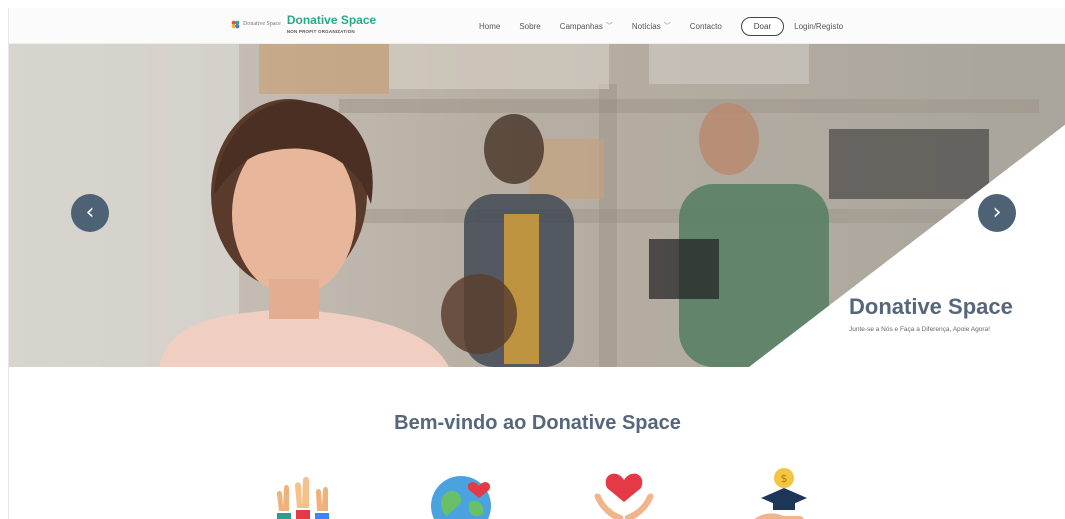  What do you see at coordinates (581, 26) in the screenshot?
I see `nav-campanhas-label: Campanhas` at bounding box center [581, 26].